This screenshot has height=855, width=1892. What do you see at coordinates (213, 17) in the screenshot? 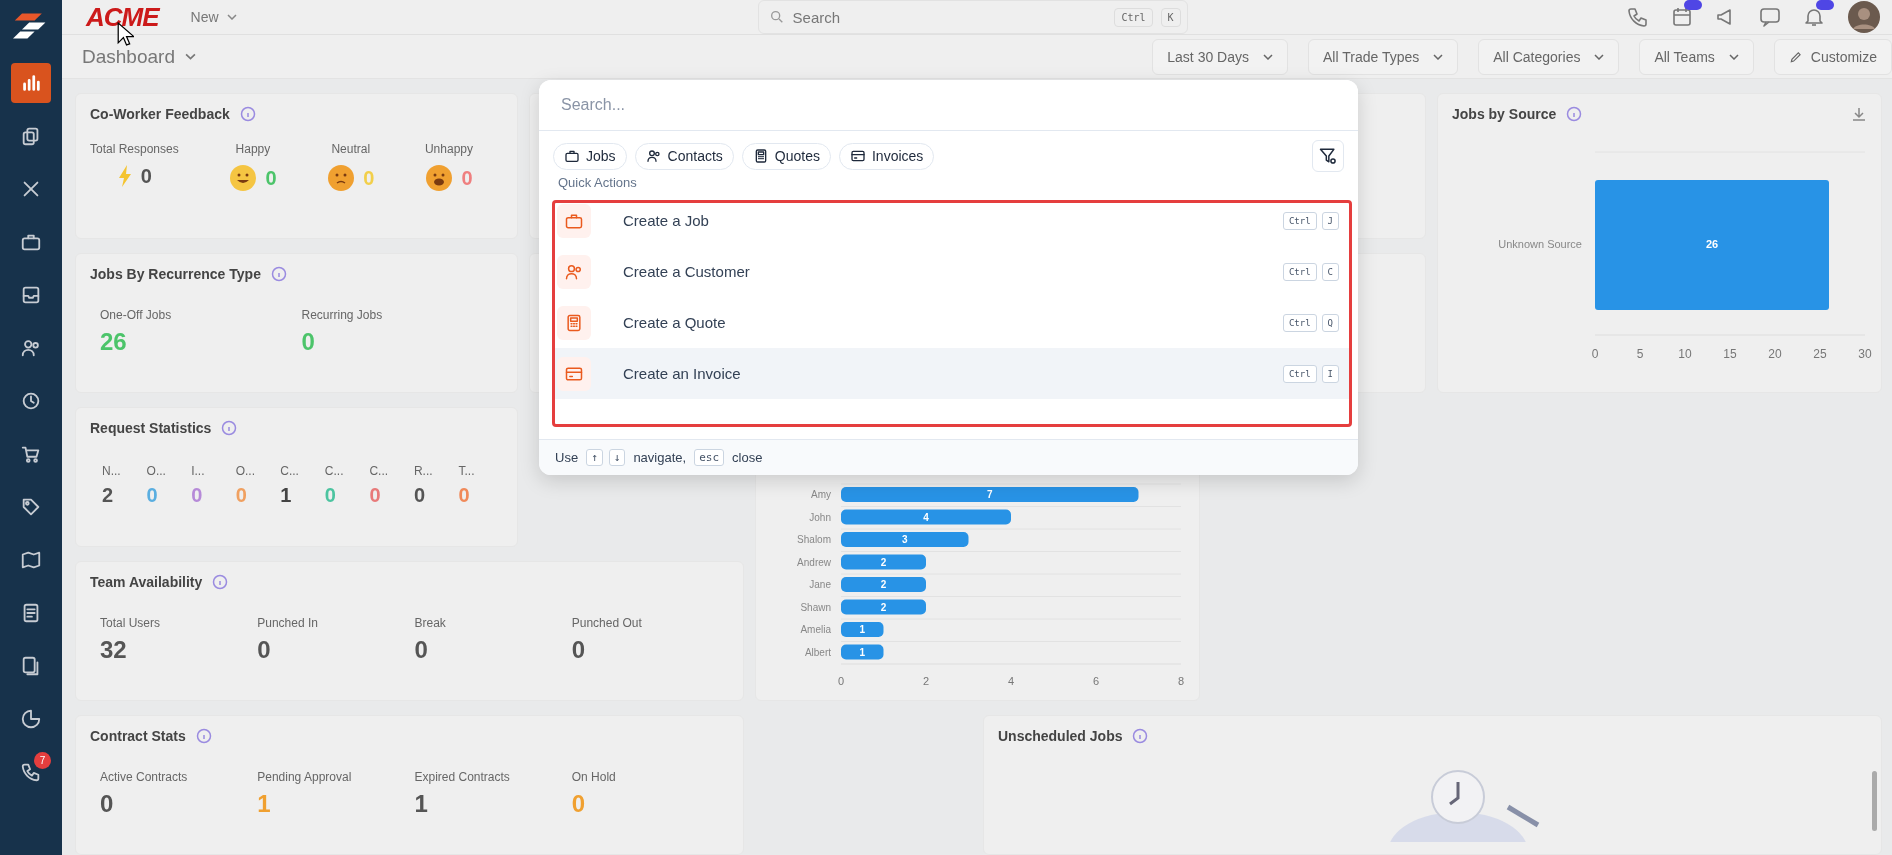
I see `new-menu: New` at bounding box center [213, 17].